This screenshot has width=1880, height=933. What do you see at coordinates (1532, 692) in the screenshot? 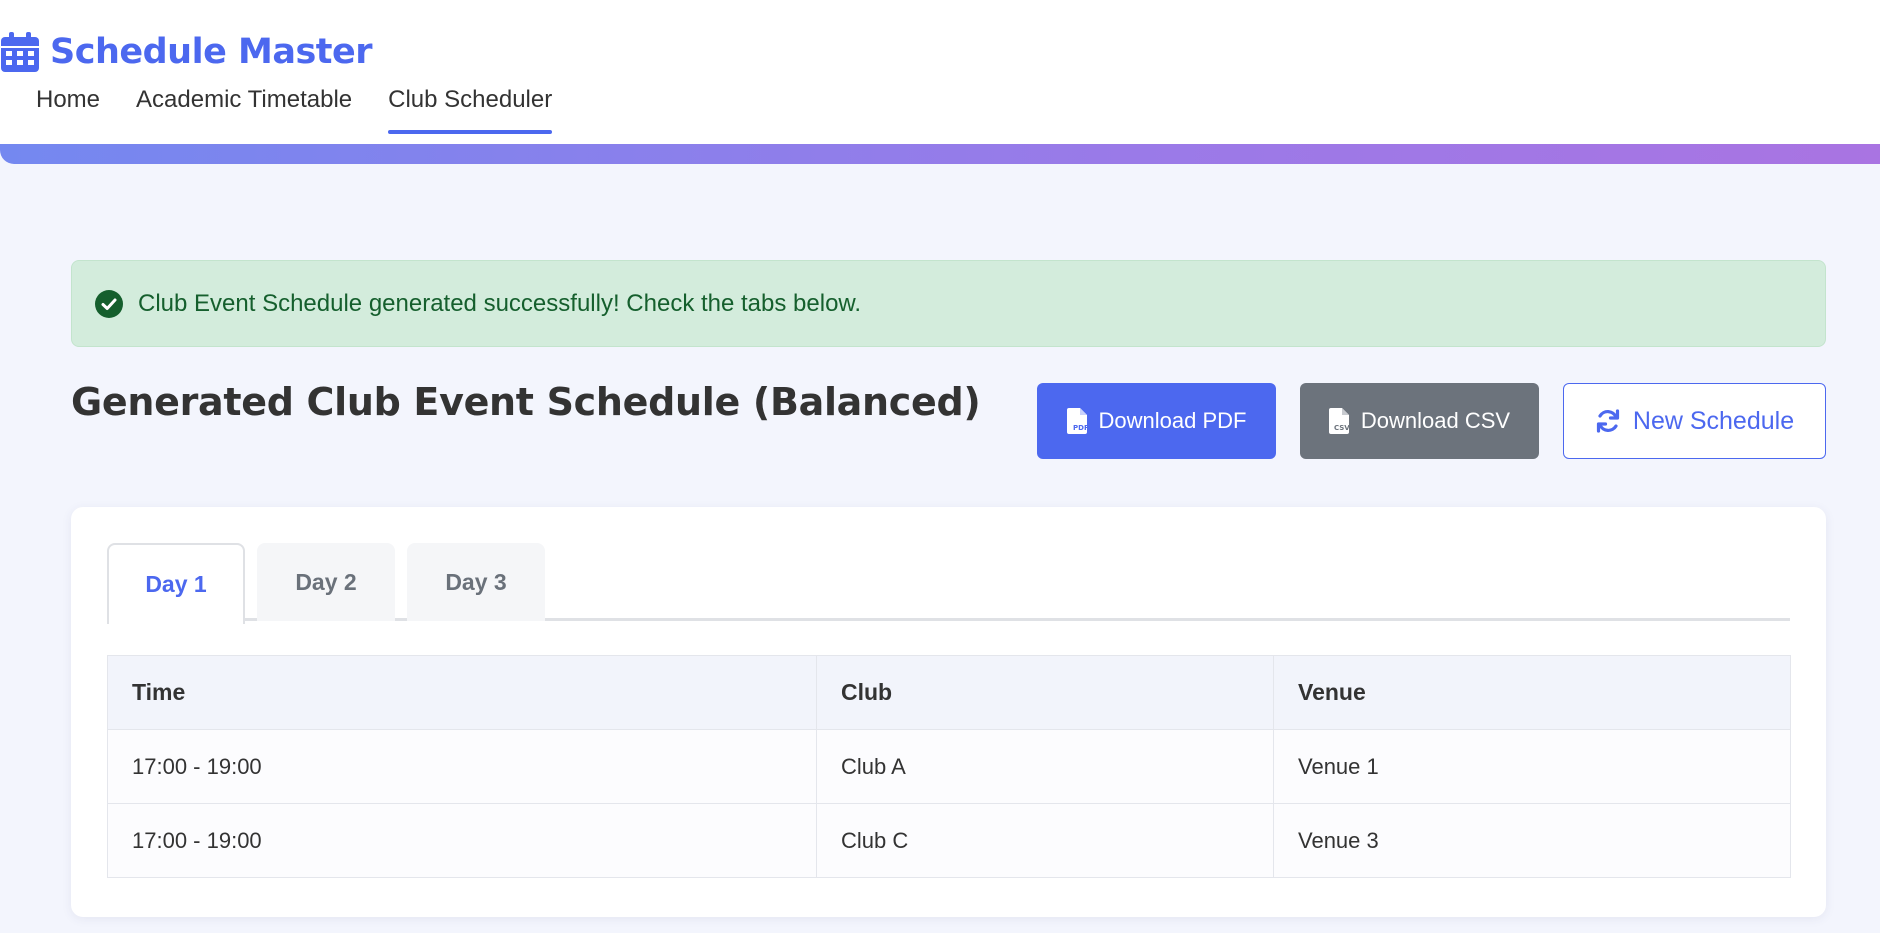
I see `column-header-venue: Venue` at bounding box center [1532, 692].